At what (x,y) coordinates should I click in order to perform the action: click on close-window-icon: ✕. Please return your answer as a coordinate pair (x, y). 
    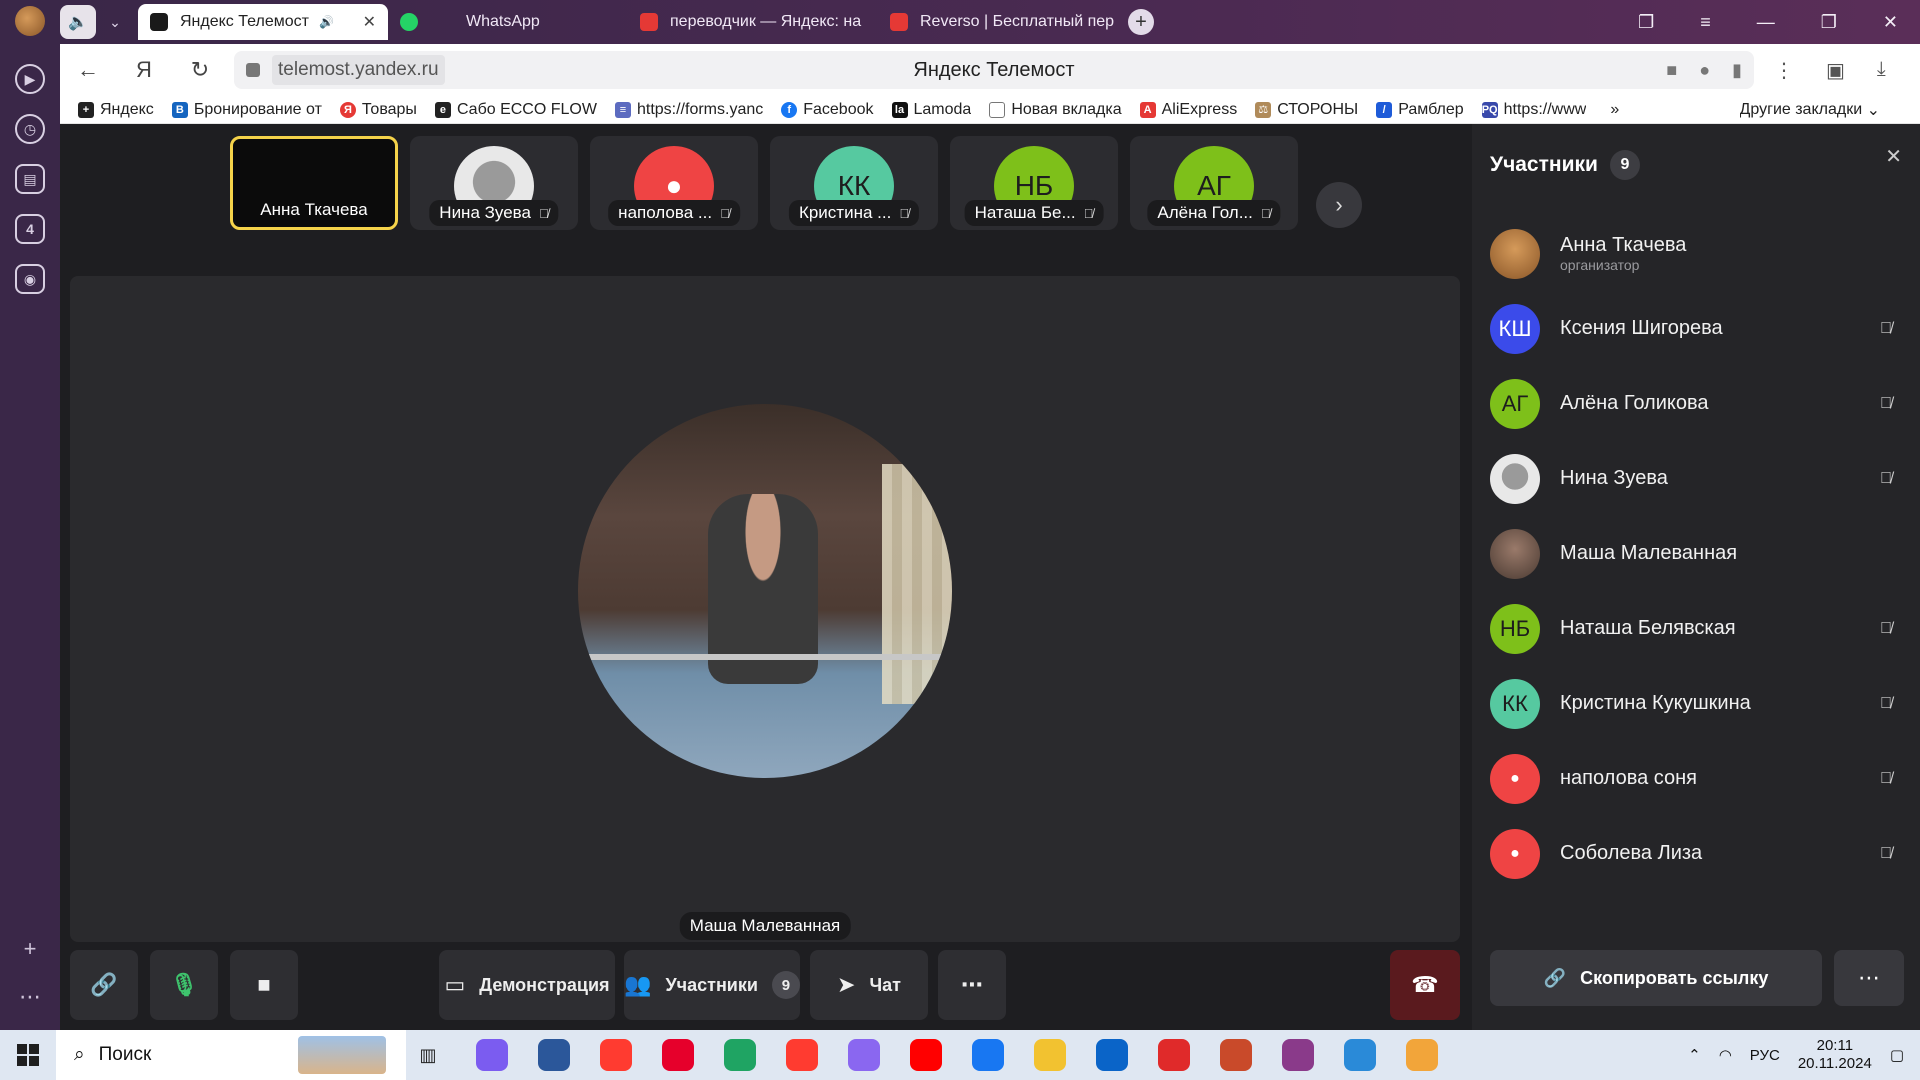
    Looking at the image, I should click on (1890, 22).